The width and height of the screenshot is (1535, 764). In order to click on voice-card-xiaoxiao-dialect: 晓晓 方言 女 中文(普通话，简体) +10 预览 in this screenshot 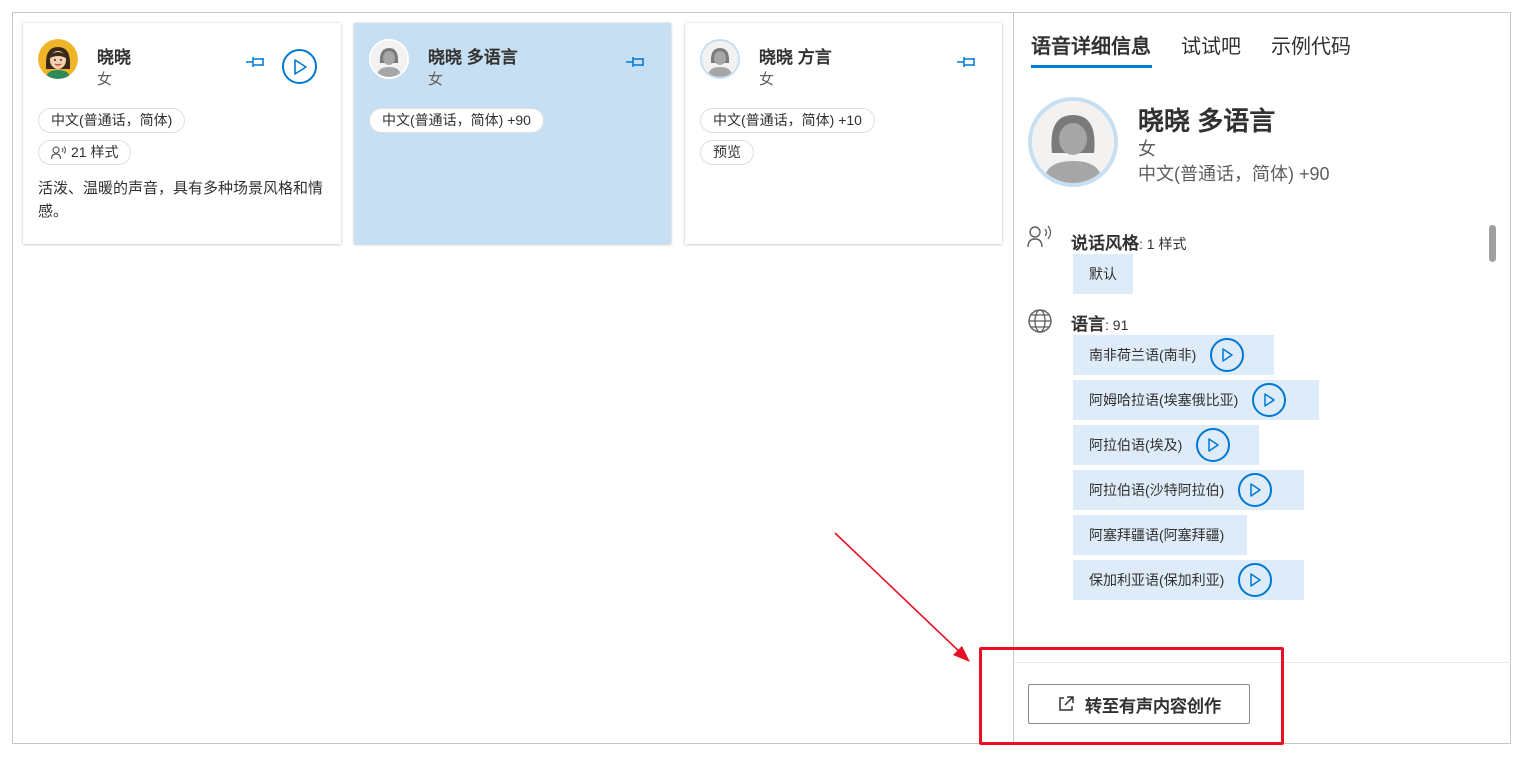, I will do `click(843, 133)`.